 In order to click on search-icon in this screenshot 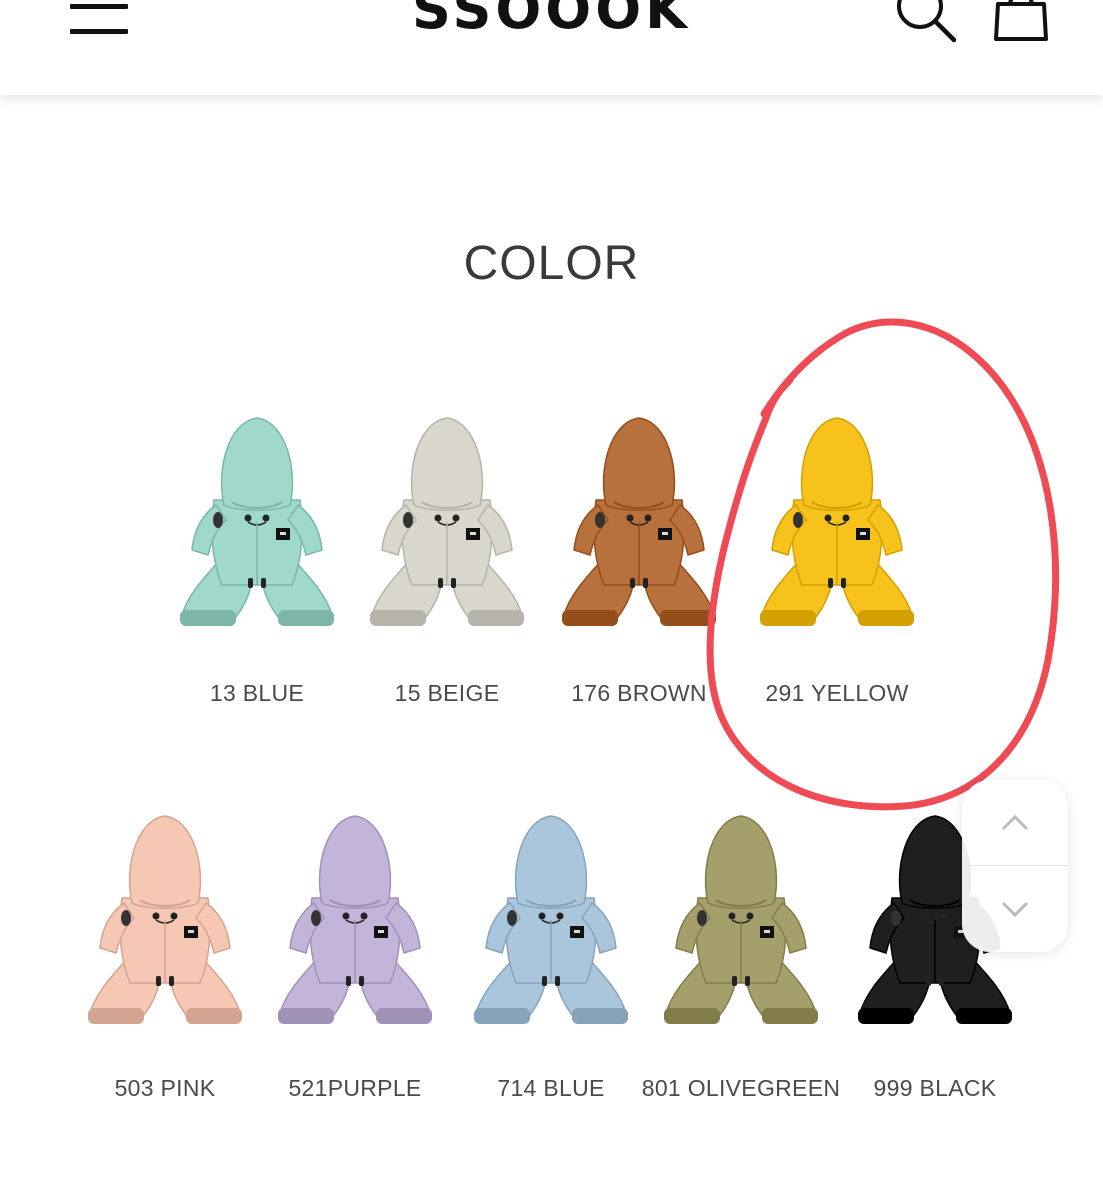, I will do `click(925, 24)`.